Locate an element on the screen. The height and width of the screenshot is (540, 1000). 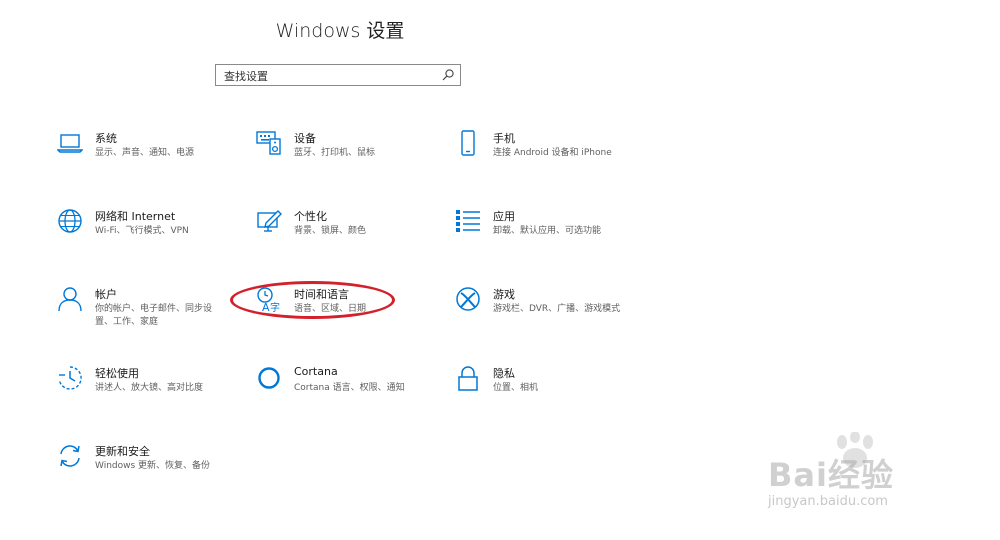
watermark-url: jingyan.baidu.com is located at coordinates (828, 501).